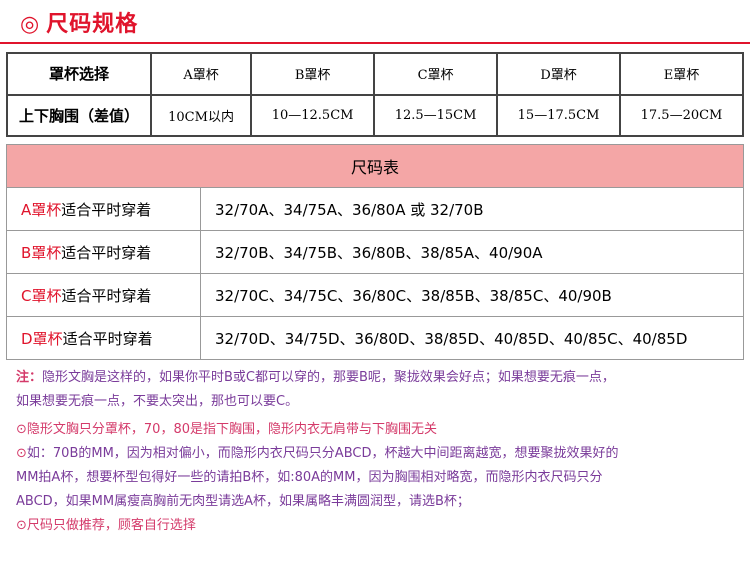 The width and height of the screenshot is (750, 582). I want to click on cup-row: 罩杯选择 A罩杯 B罩杯 C罩杯 D罩杯 E罩杯, so click(375, 74).